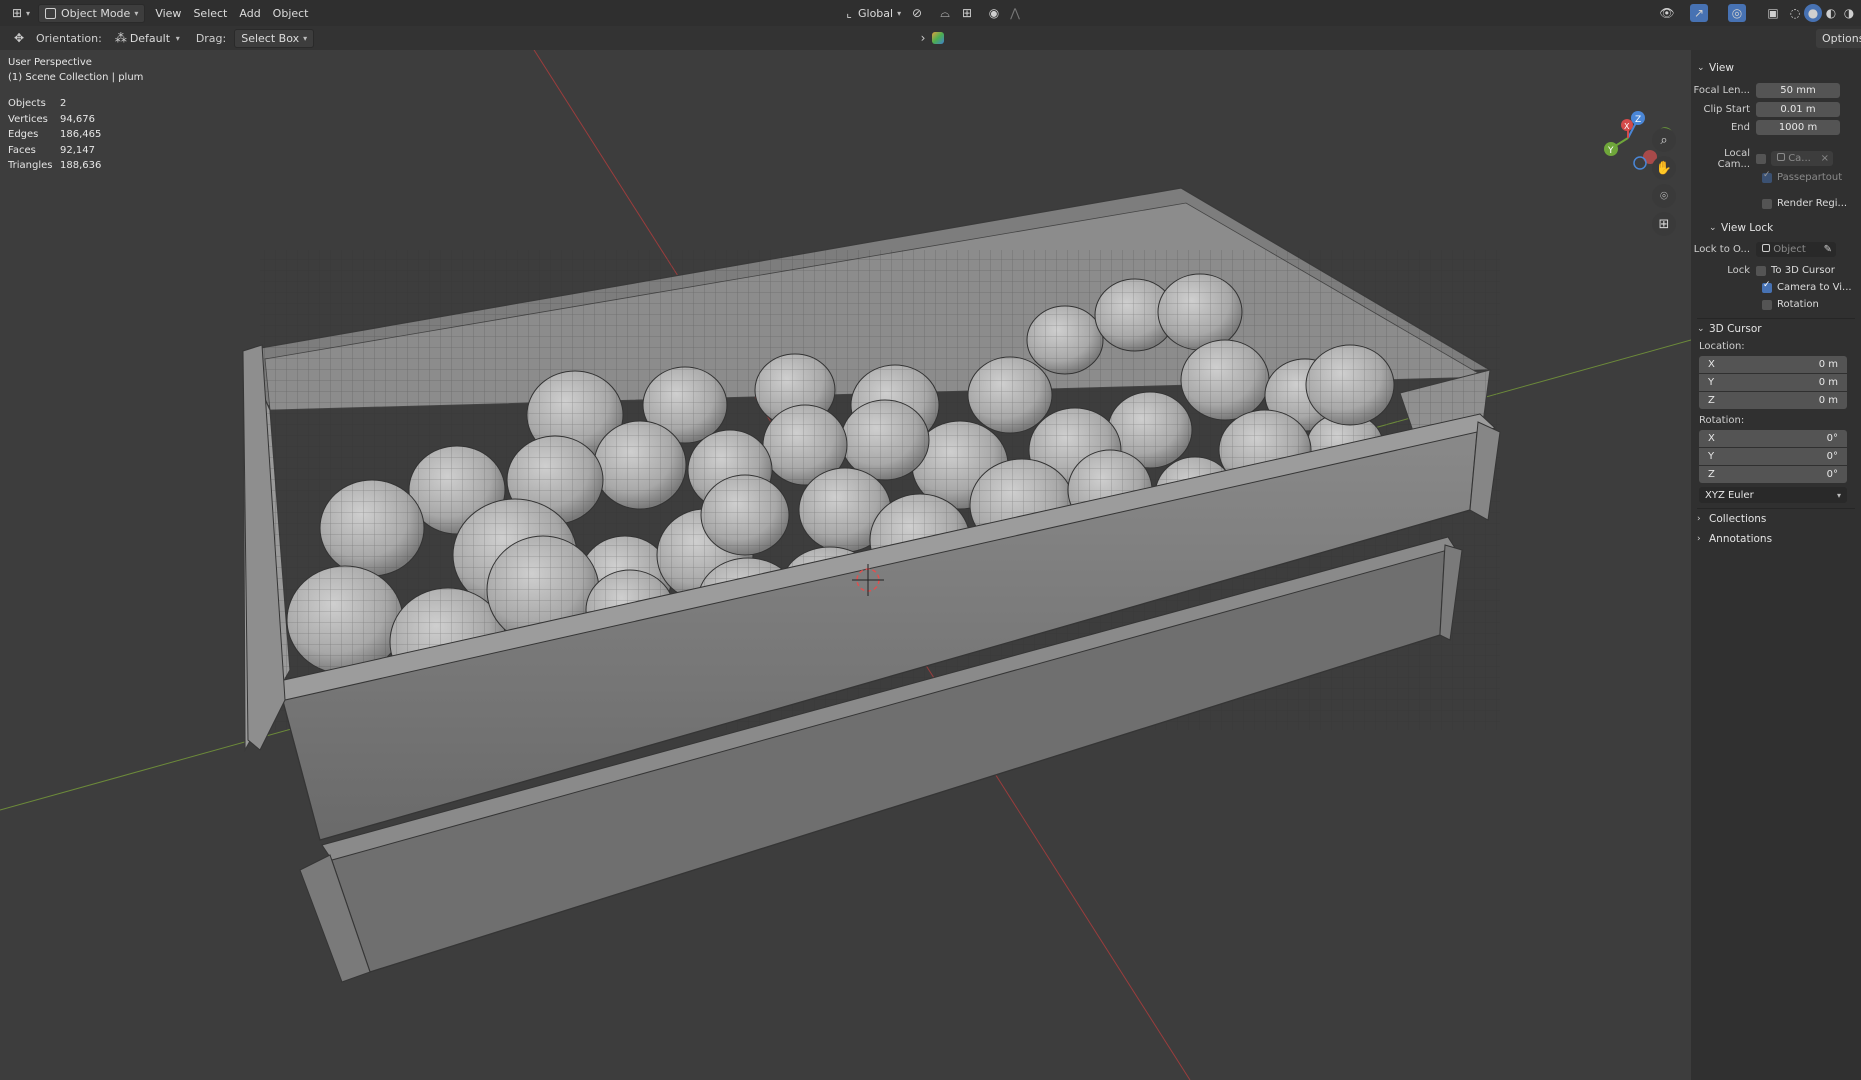 Image resolution: width=1861 pixels, height=1080 pixels. I want to click on render-region-checkbox, so click(1767, 203).